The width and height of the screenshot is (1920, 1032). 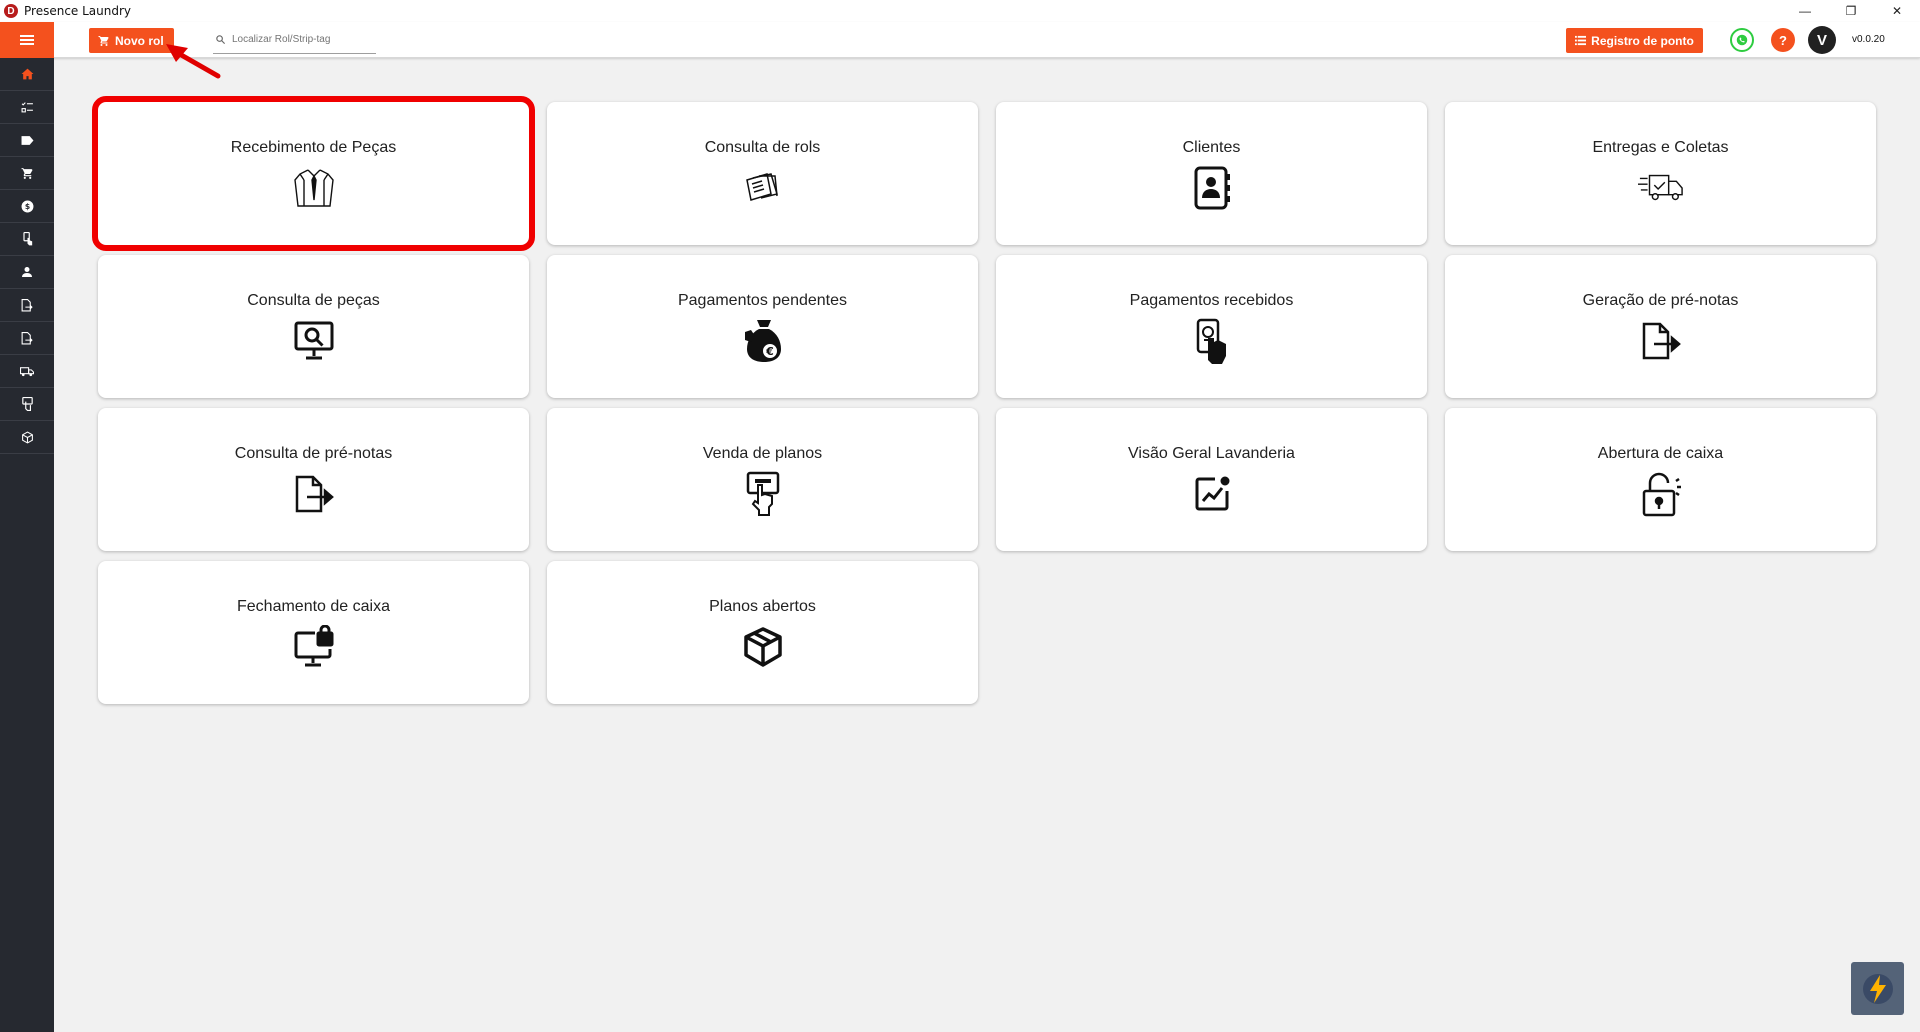 What do you see at coordinates (27, 545) in the screenshot?
I see `sidebar: $` at bounding box center [27, 545].